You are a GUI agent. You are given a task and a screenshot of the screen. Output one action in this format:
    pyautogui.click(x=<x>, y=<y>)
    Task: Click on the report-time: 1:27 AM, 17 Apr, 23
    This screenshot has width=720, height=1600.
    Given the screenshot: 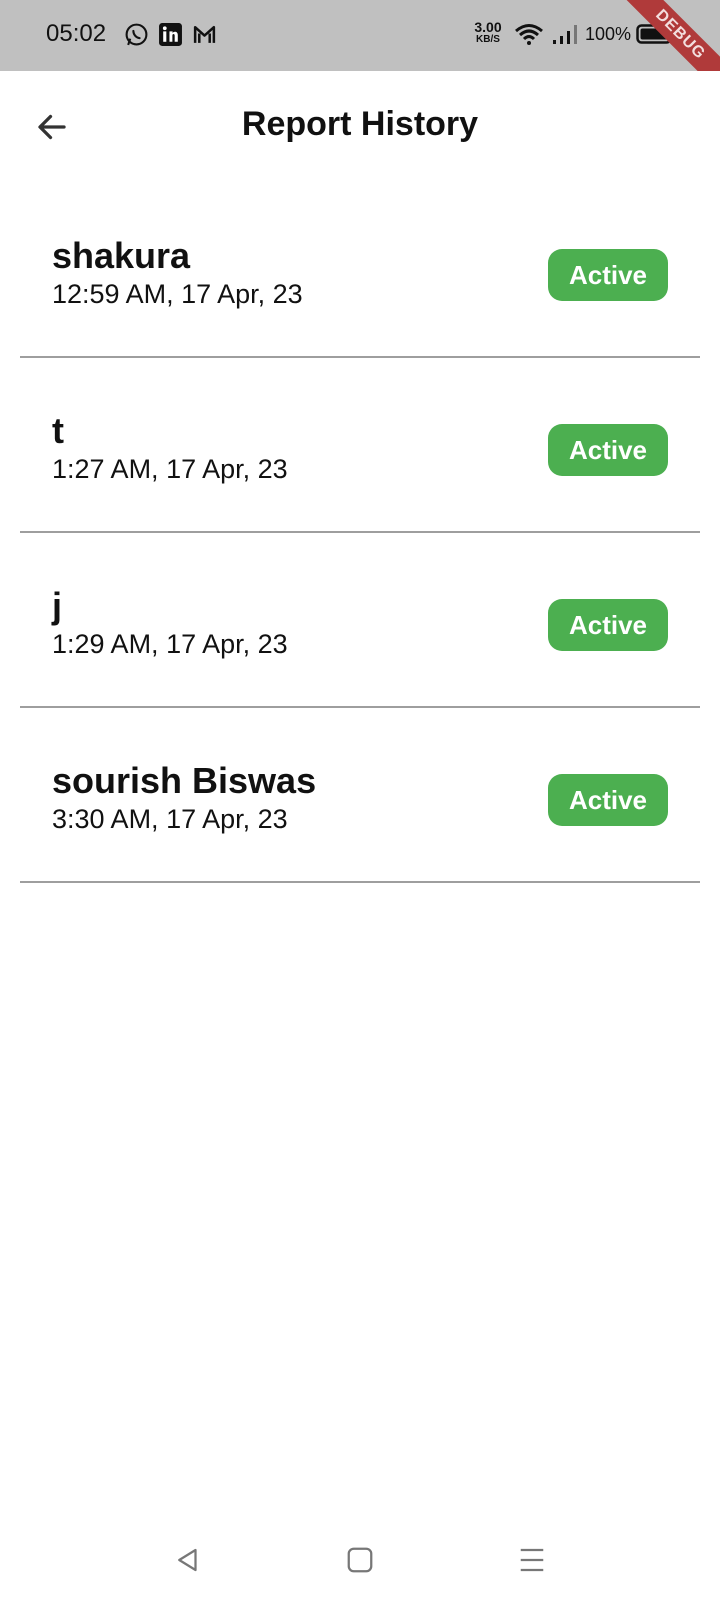 What is the action you would take?
    pyautogui.click(x=170, y=469)
    